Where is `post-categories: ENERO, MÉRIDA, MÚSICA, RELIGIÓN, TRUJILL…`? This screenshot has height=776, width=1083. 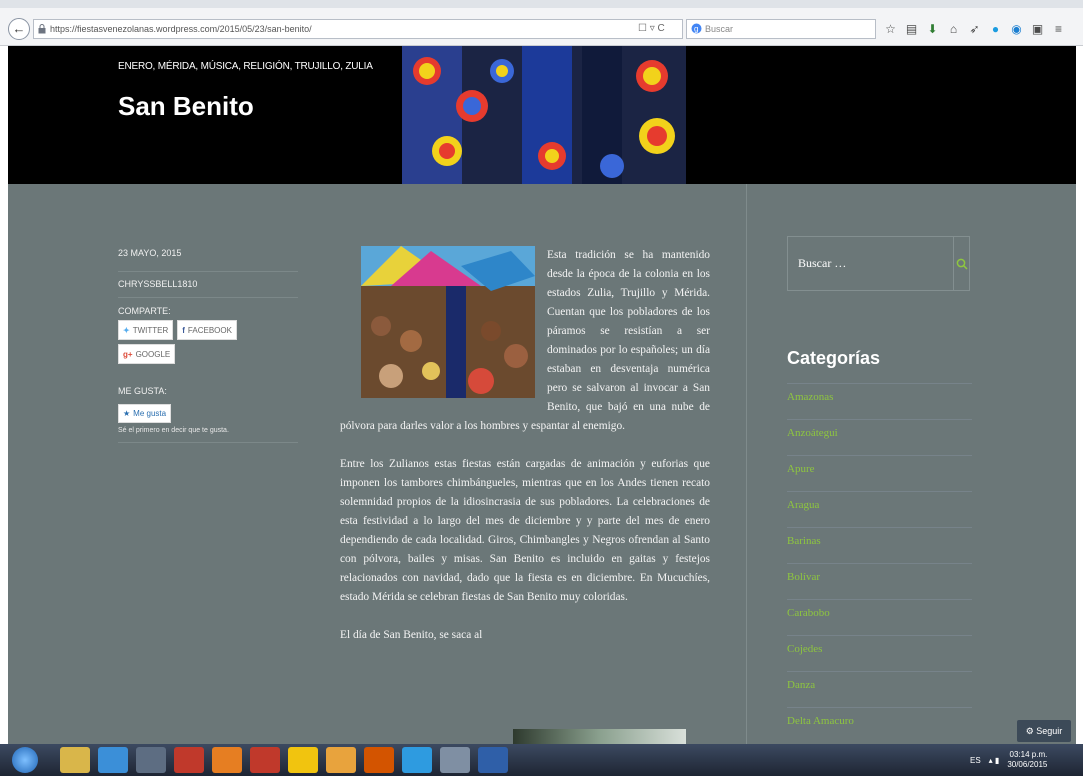
post-categories: ENERO, MÉRIDA, MÚSICA, RELIGIÓN, TRUJILL… is located at coordinates (245, 66).